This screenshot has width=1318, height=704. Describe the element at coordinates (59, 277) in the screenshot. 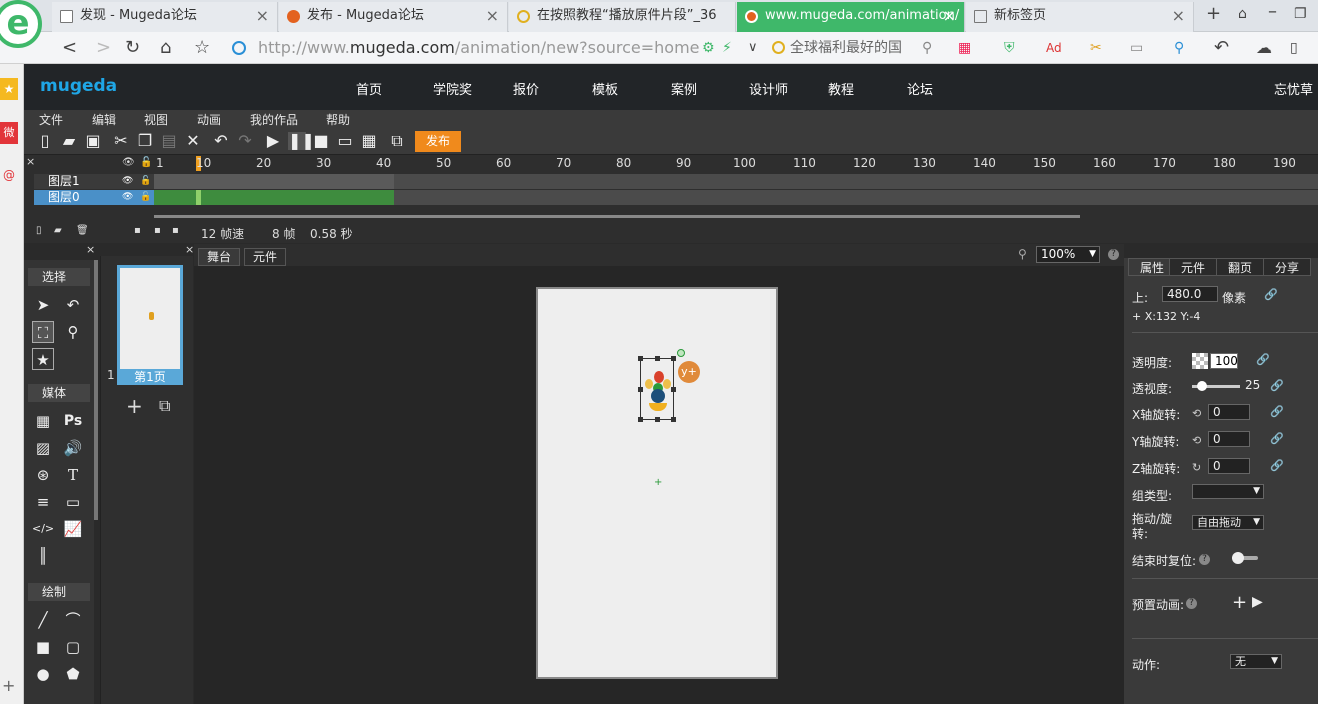

I see `section-select: 选择` at that location.